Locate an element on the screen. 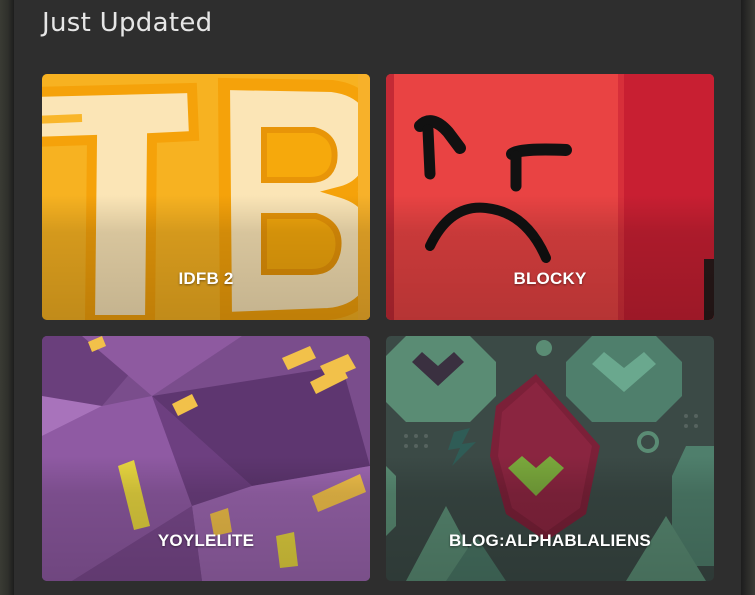 The image size is (755, 595). card-title: IDFB 2 is located at coordinates (206, 278).